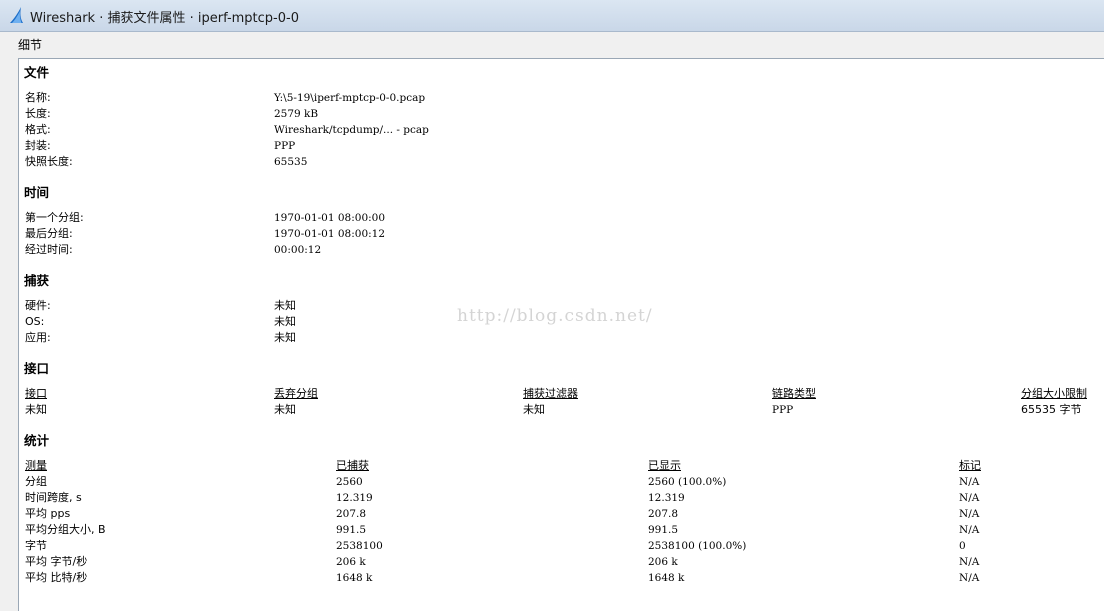  I want to click on stats-row-timespan-displayed: 12.319, so click(666, 498).